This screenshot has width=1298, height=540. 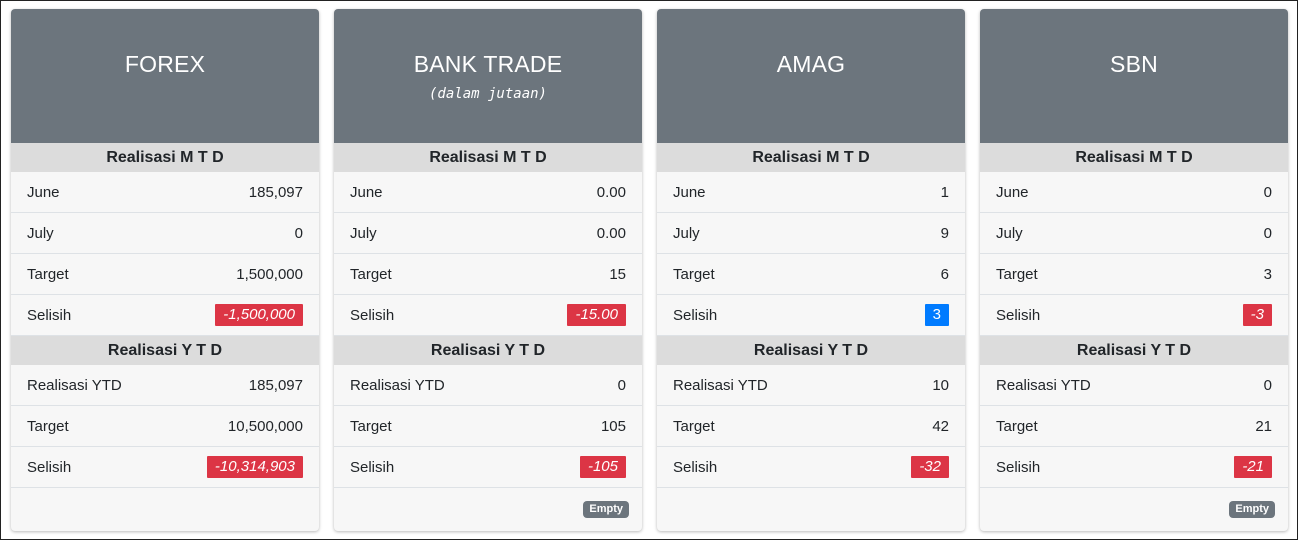 I want to click on card-header: FOREX, so click(x=165, y=76).